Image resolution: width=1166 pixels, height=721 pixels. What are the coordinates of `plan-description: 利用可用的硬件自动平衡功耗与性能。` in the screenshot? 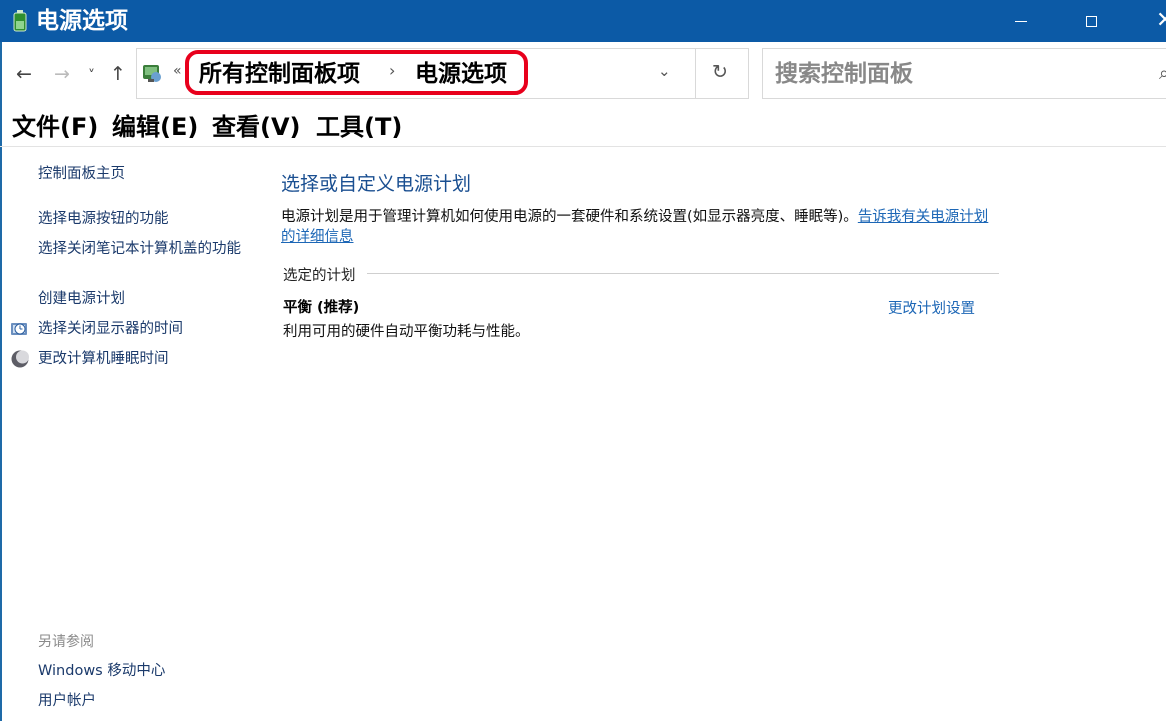 It's located at (406, 332).